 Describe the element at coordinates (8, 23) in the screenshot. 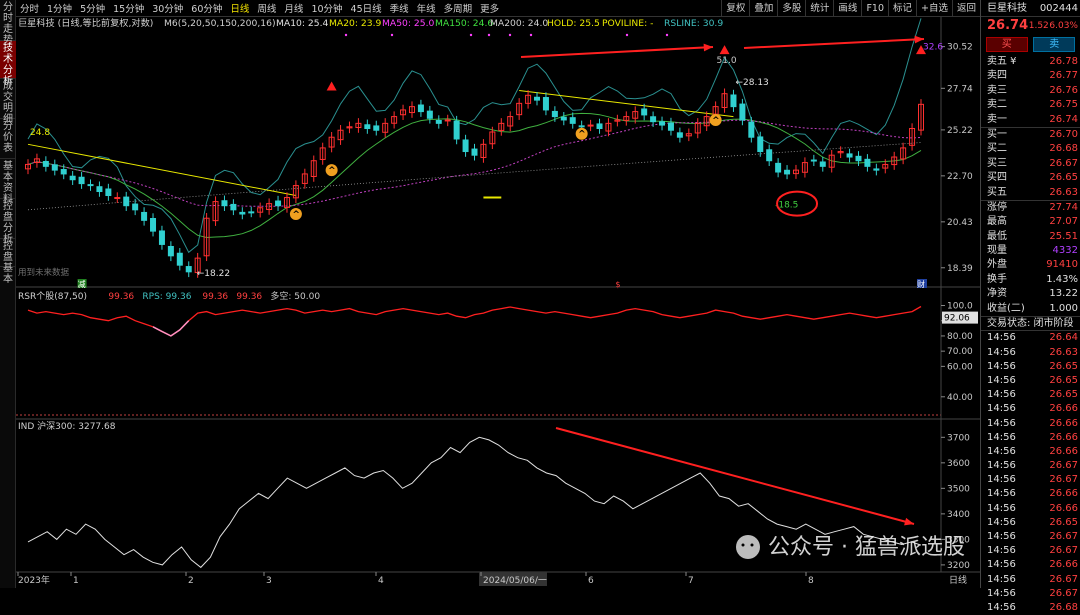

I see `left-tab-0: 分时走势` at that location.